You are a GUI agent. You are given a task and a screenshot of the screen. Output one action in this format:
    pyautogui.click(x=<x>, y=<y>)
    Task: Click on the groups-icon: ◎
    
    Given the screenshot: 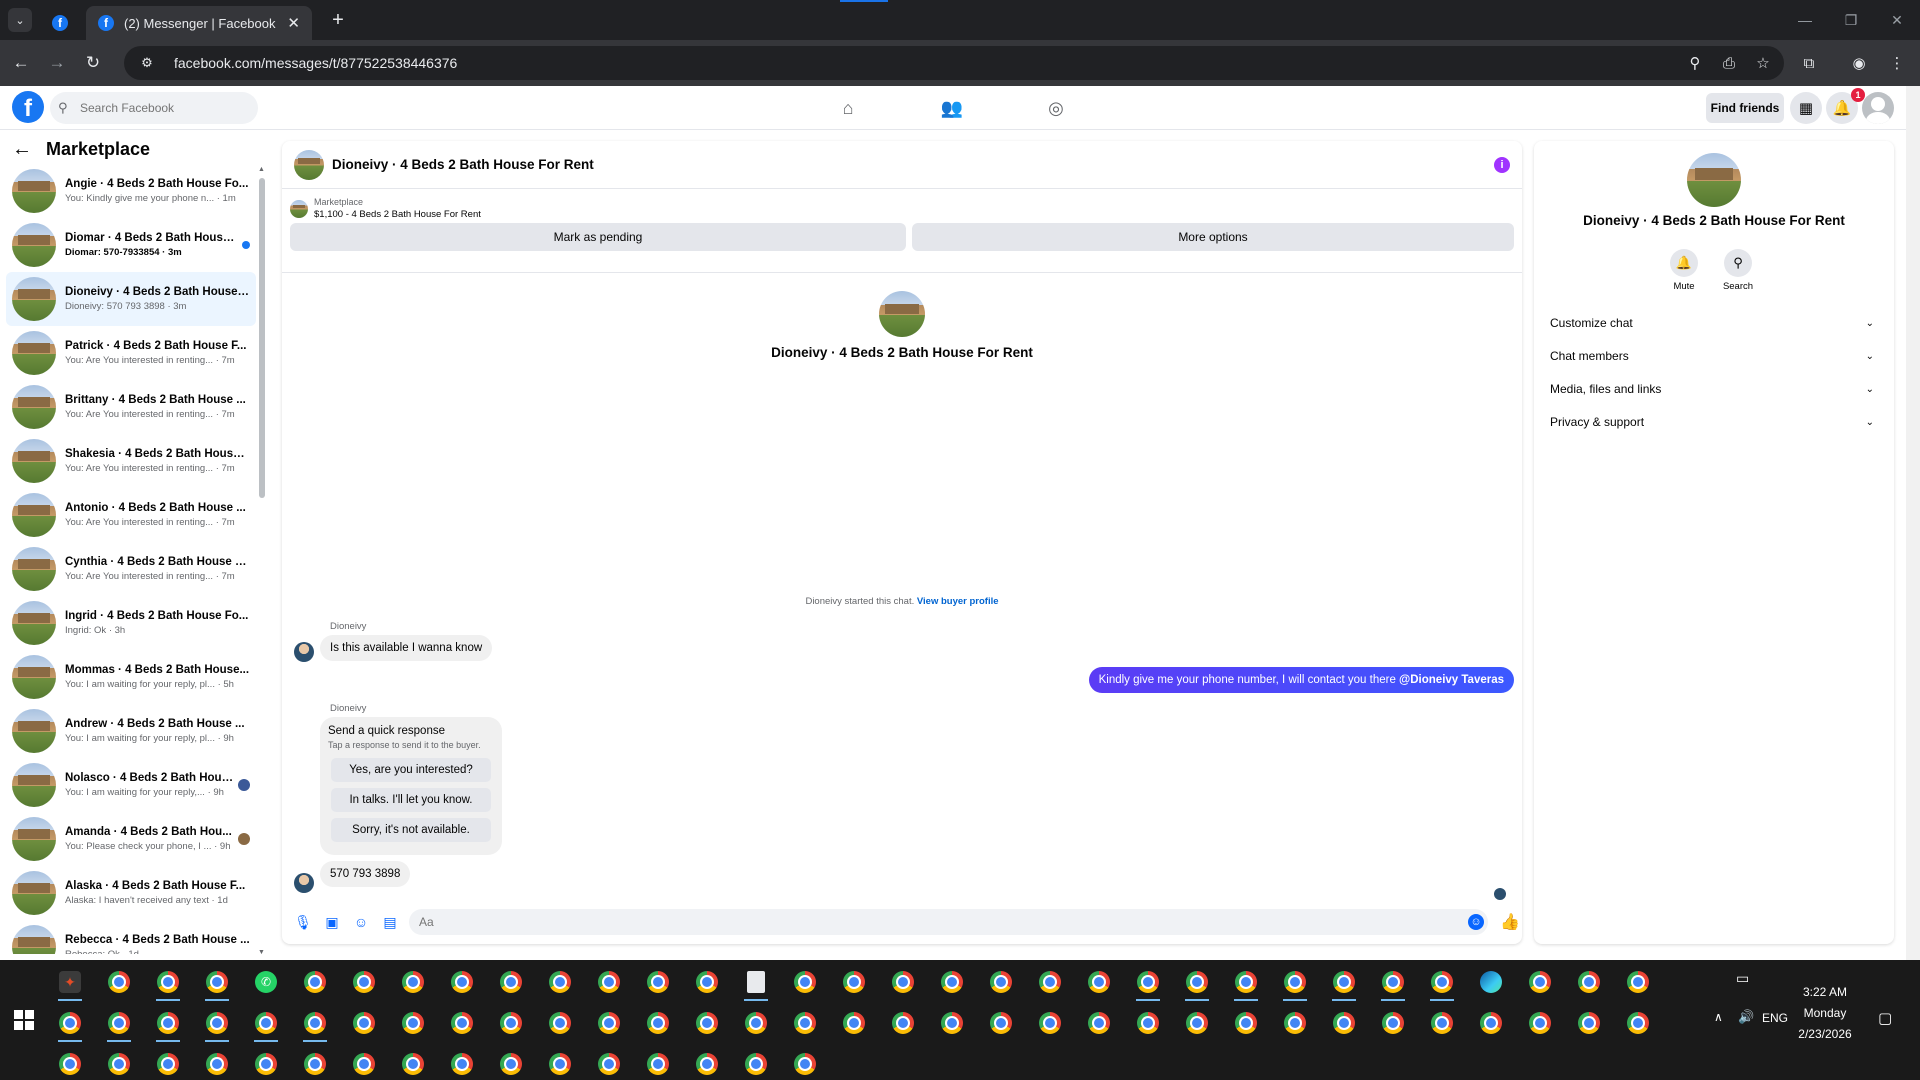 What is the action you would take?
    pyautogui.click(x=1056, y=108)
    